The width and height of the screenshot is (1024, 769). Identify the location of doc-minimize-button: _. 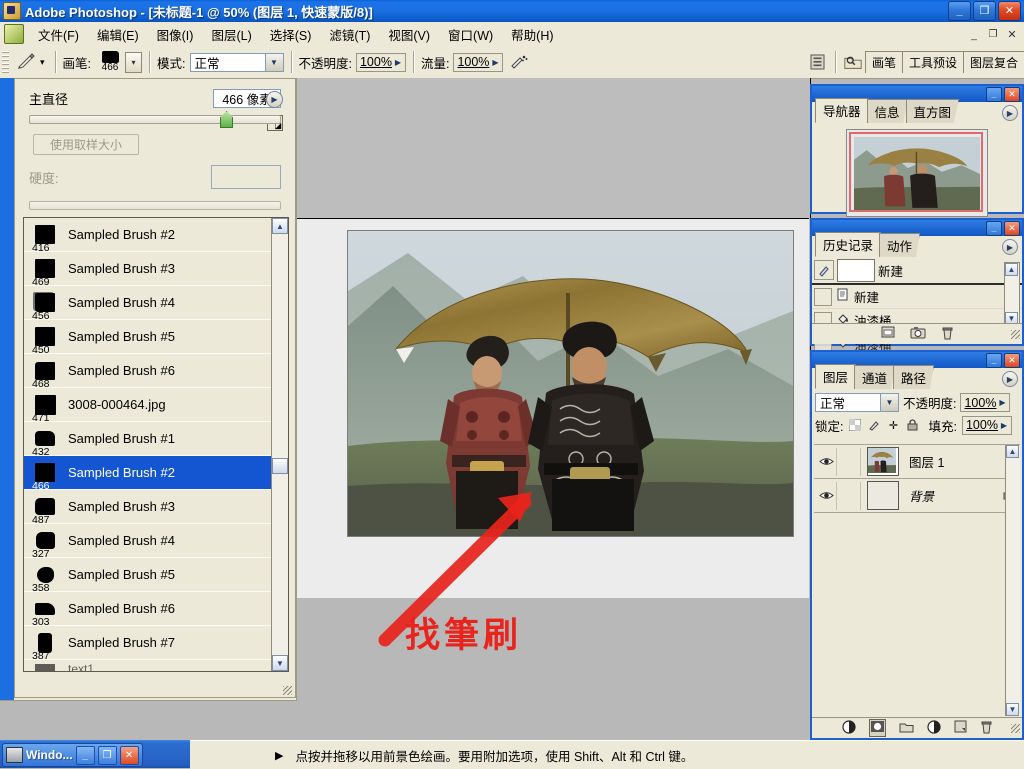
(974, 34).